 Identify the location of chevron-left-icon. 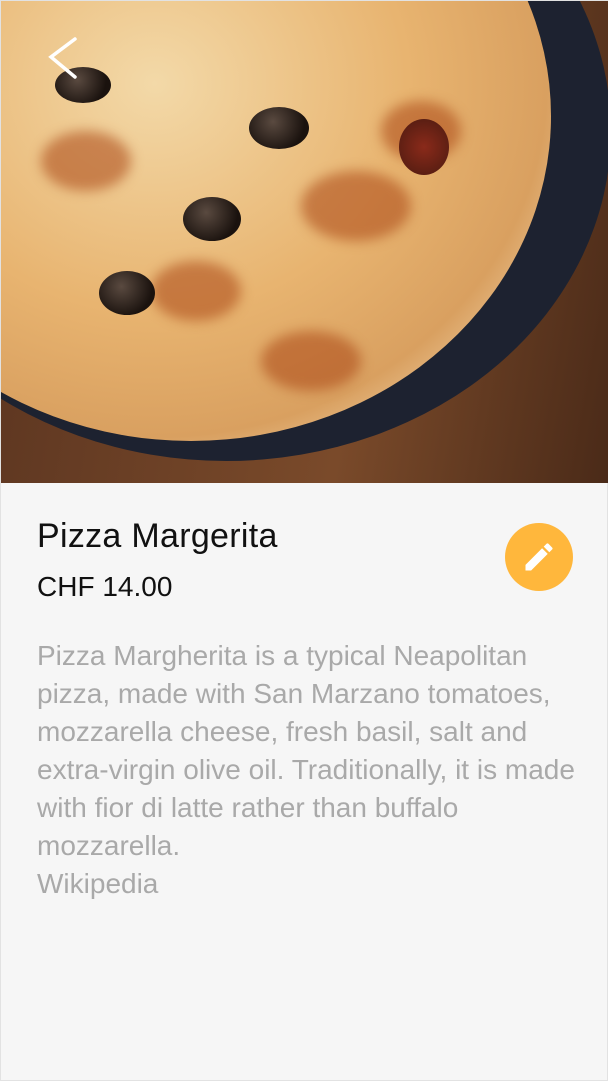
(65, 58).